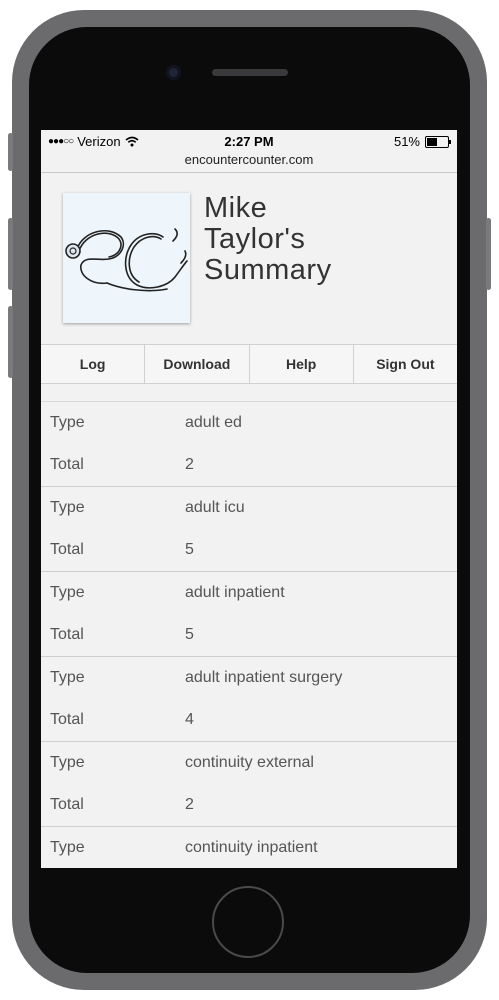 Image resolution: width=499 pixels, height=1000 pixels. What do you see at coordinates (93, 364) in the screenshot?
I see `log-button: Log` at bounding box center [93, 364].